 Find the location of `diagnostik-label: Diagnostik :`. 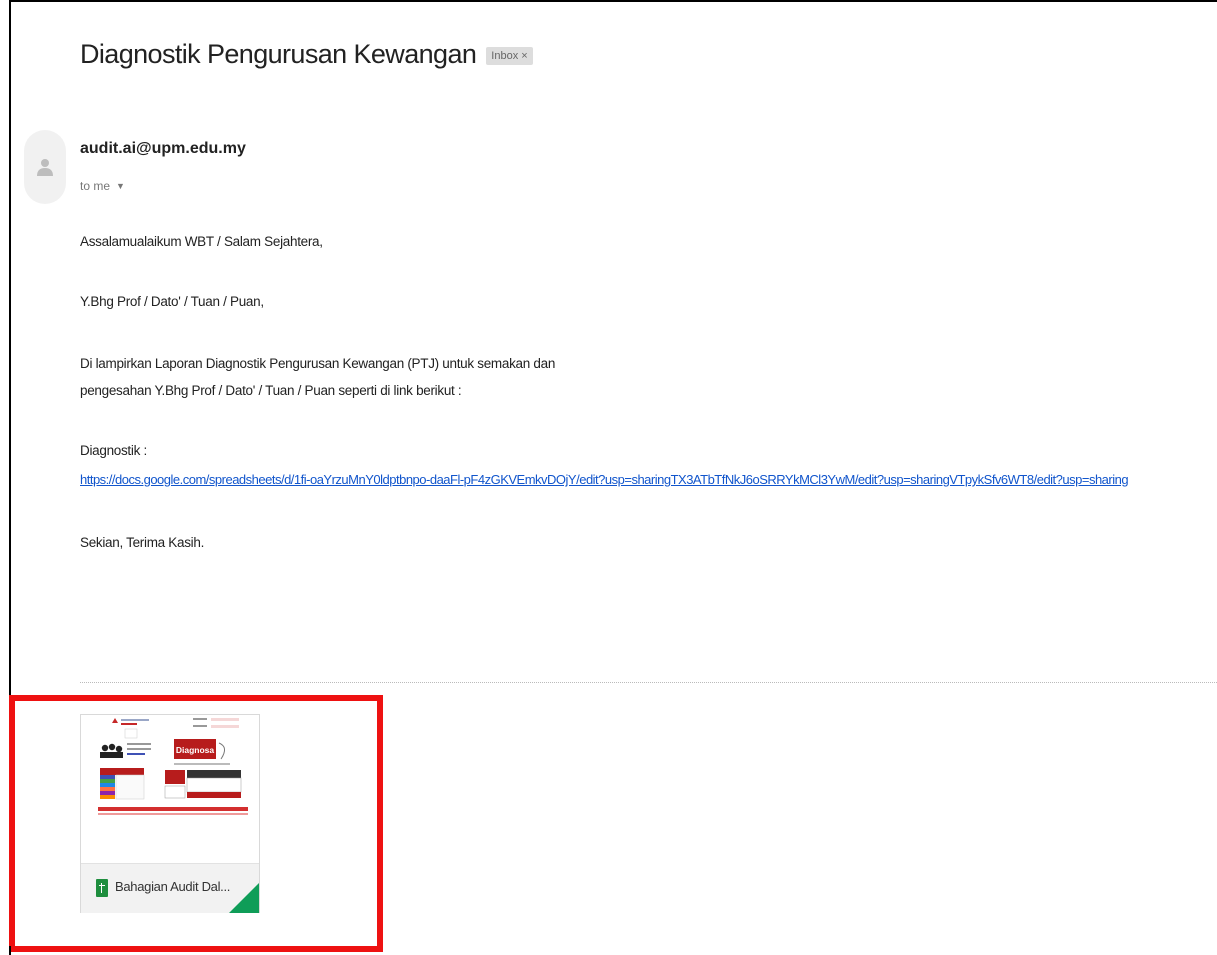

diagnostik-label: Diagnostik : is located at coordinates (113, 450).